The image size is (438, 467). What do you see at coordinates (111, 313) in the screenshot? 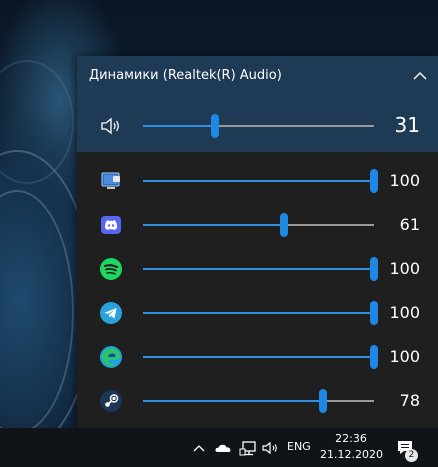
I see `telegram-icon` at bounding box center [111, 313].